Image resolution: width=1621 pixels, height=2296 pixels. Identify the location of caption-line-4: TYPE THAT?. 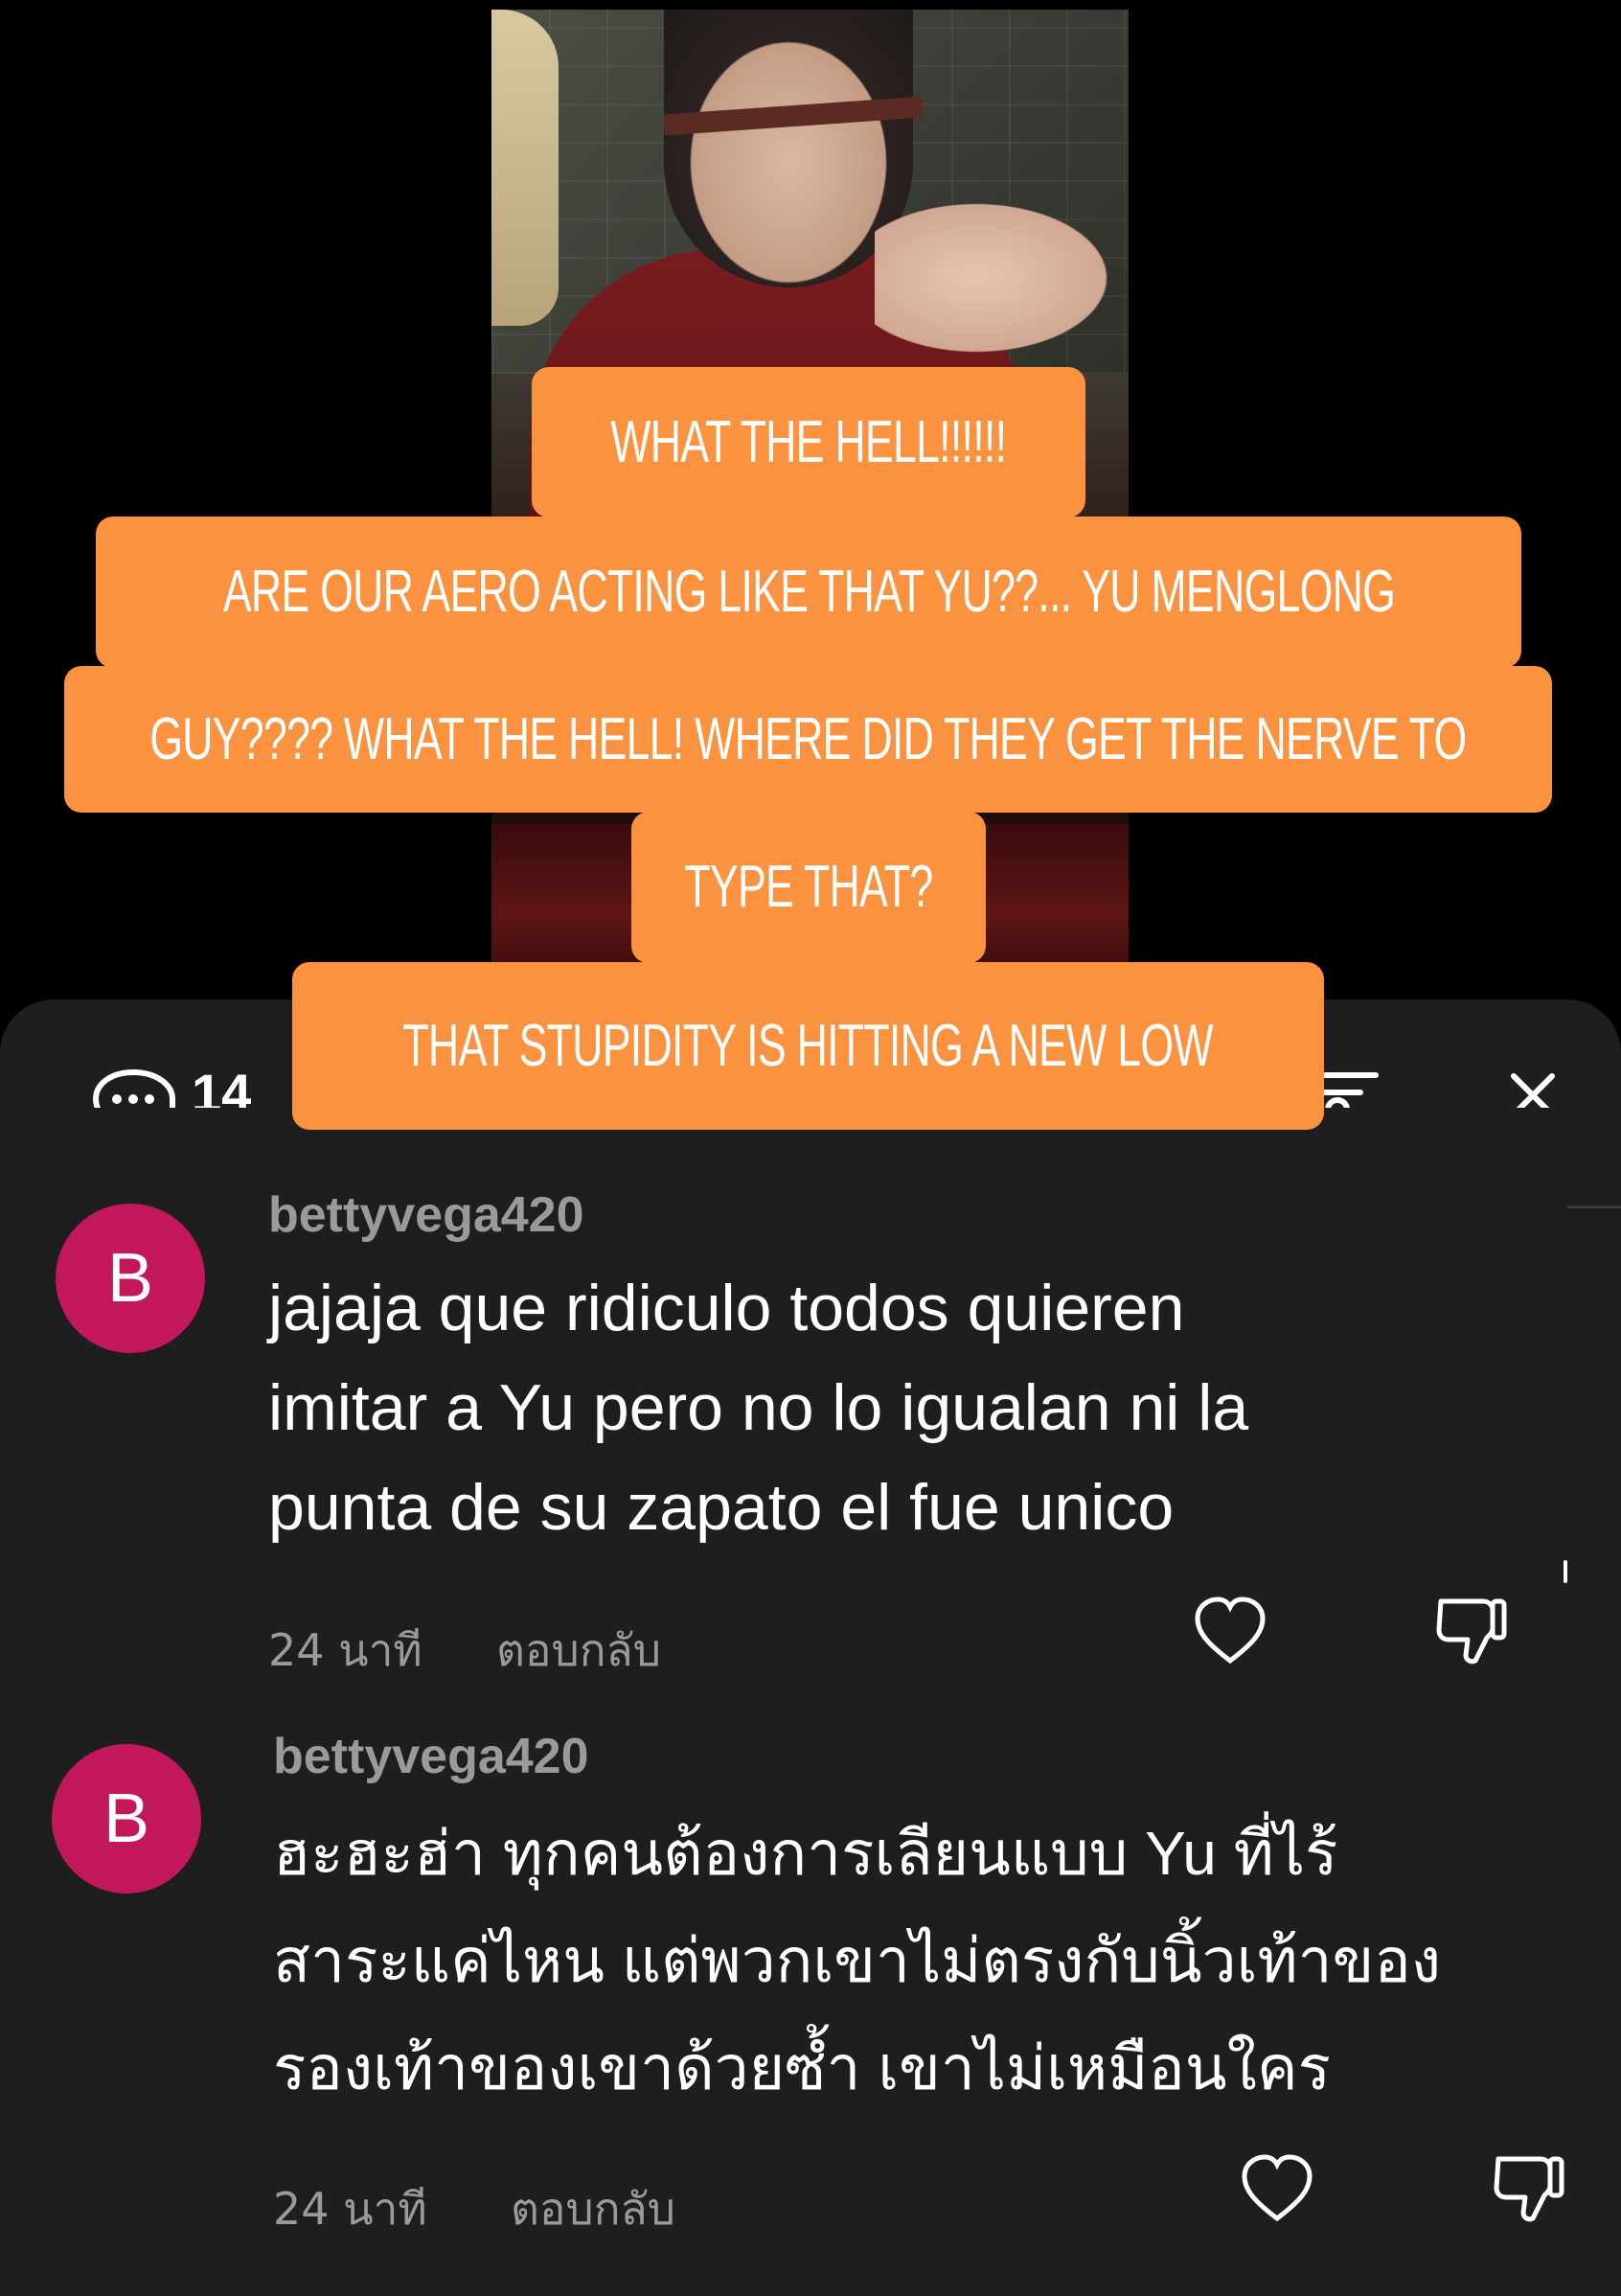
(808, 887).